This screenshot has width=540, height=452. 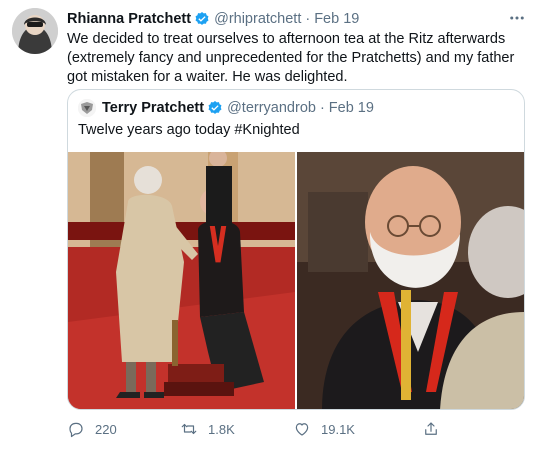 What do you see at coordinates (153, 108) in the screenshot?
I see `quoted-author-name: Terry Pratchett` at bounding box center [153, 108].